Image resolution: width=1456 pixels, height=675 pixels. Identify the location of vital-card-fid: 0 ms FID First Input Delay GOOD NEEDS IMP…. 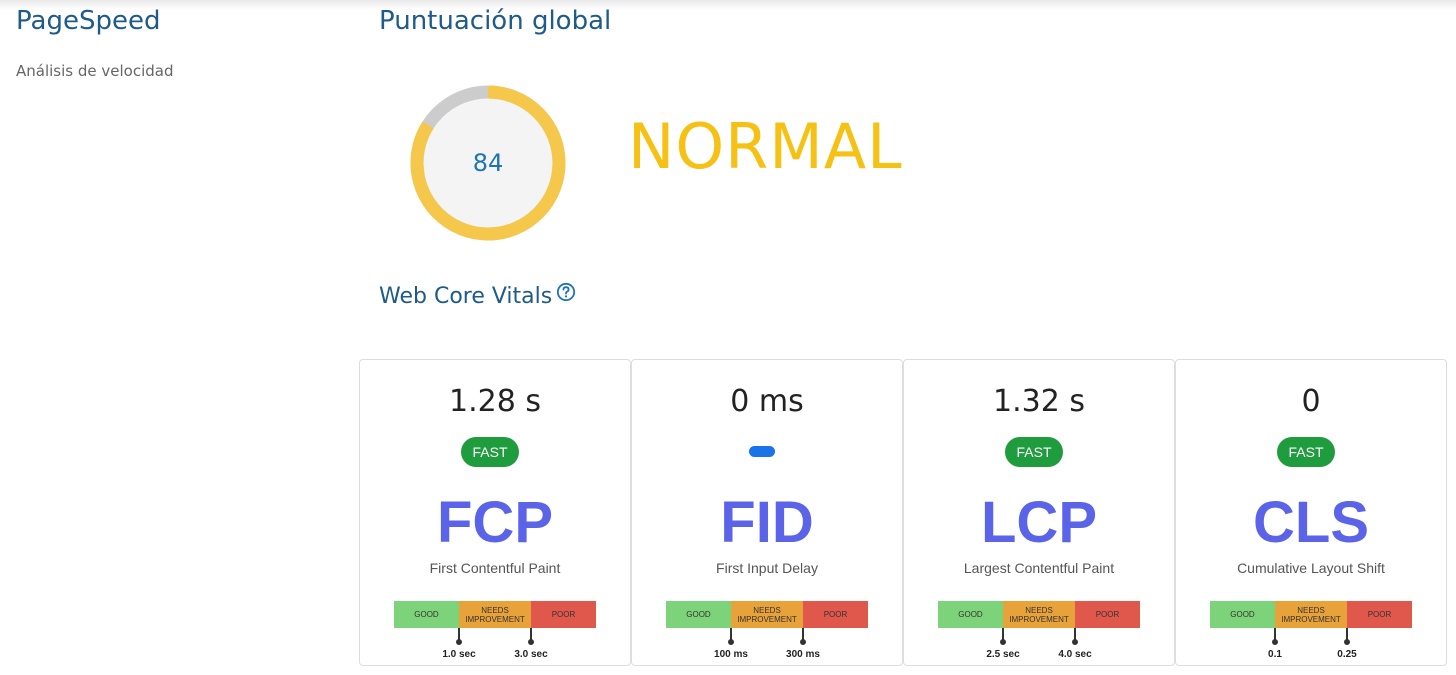
(767, 512).